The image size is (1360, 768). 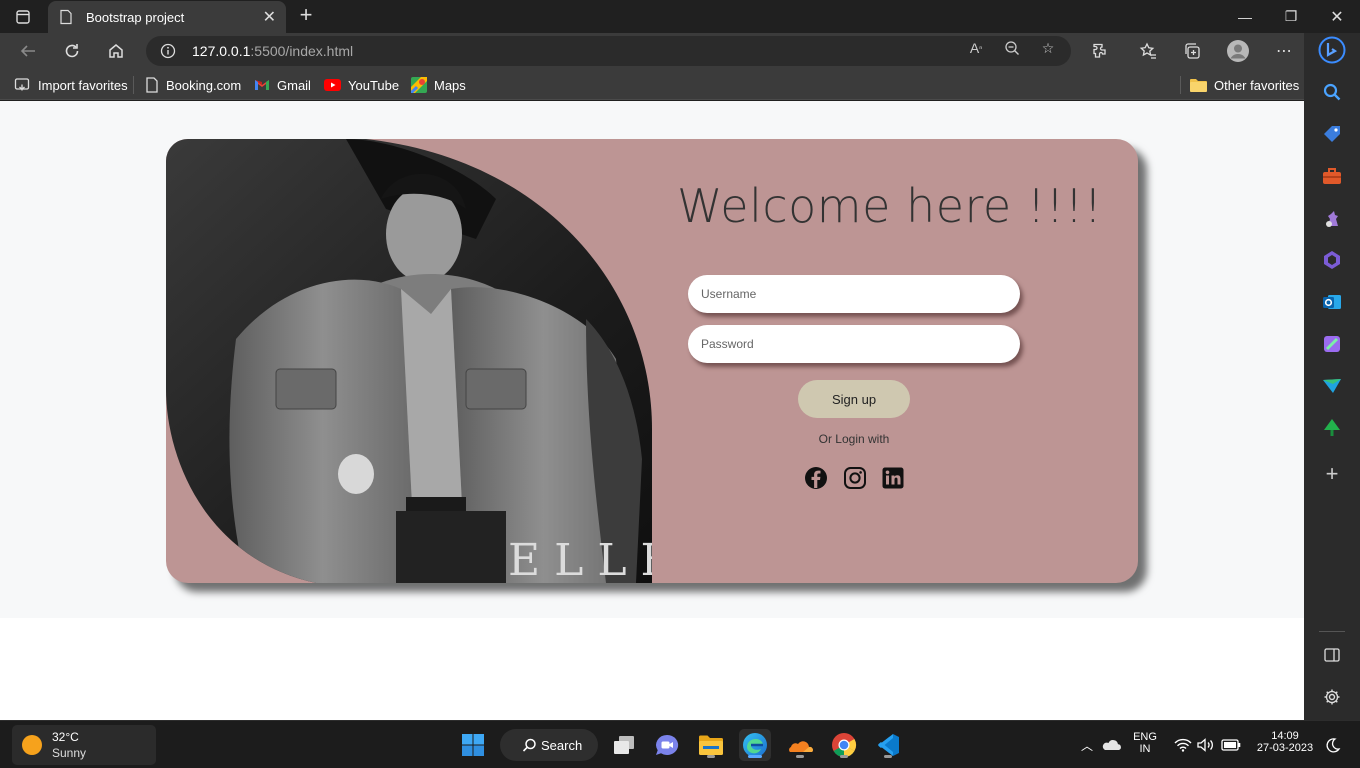 I want to click on other-favorites-label: Other favorites, so click(x=1257, y=85).